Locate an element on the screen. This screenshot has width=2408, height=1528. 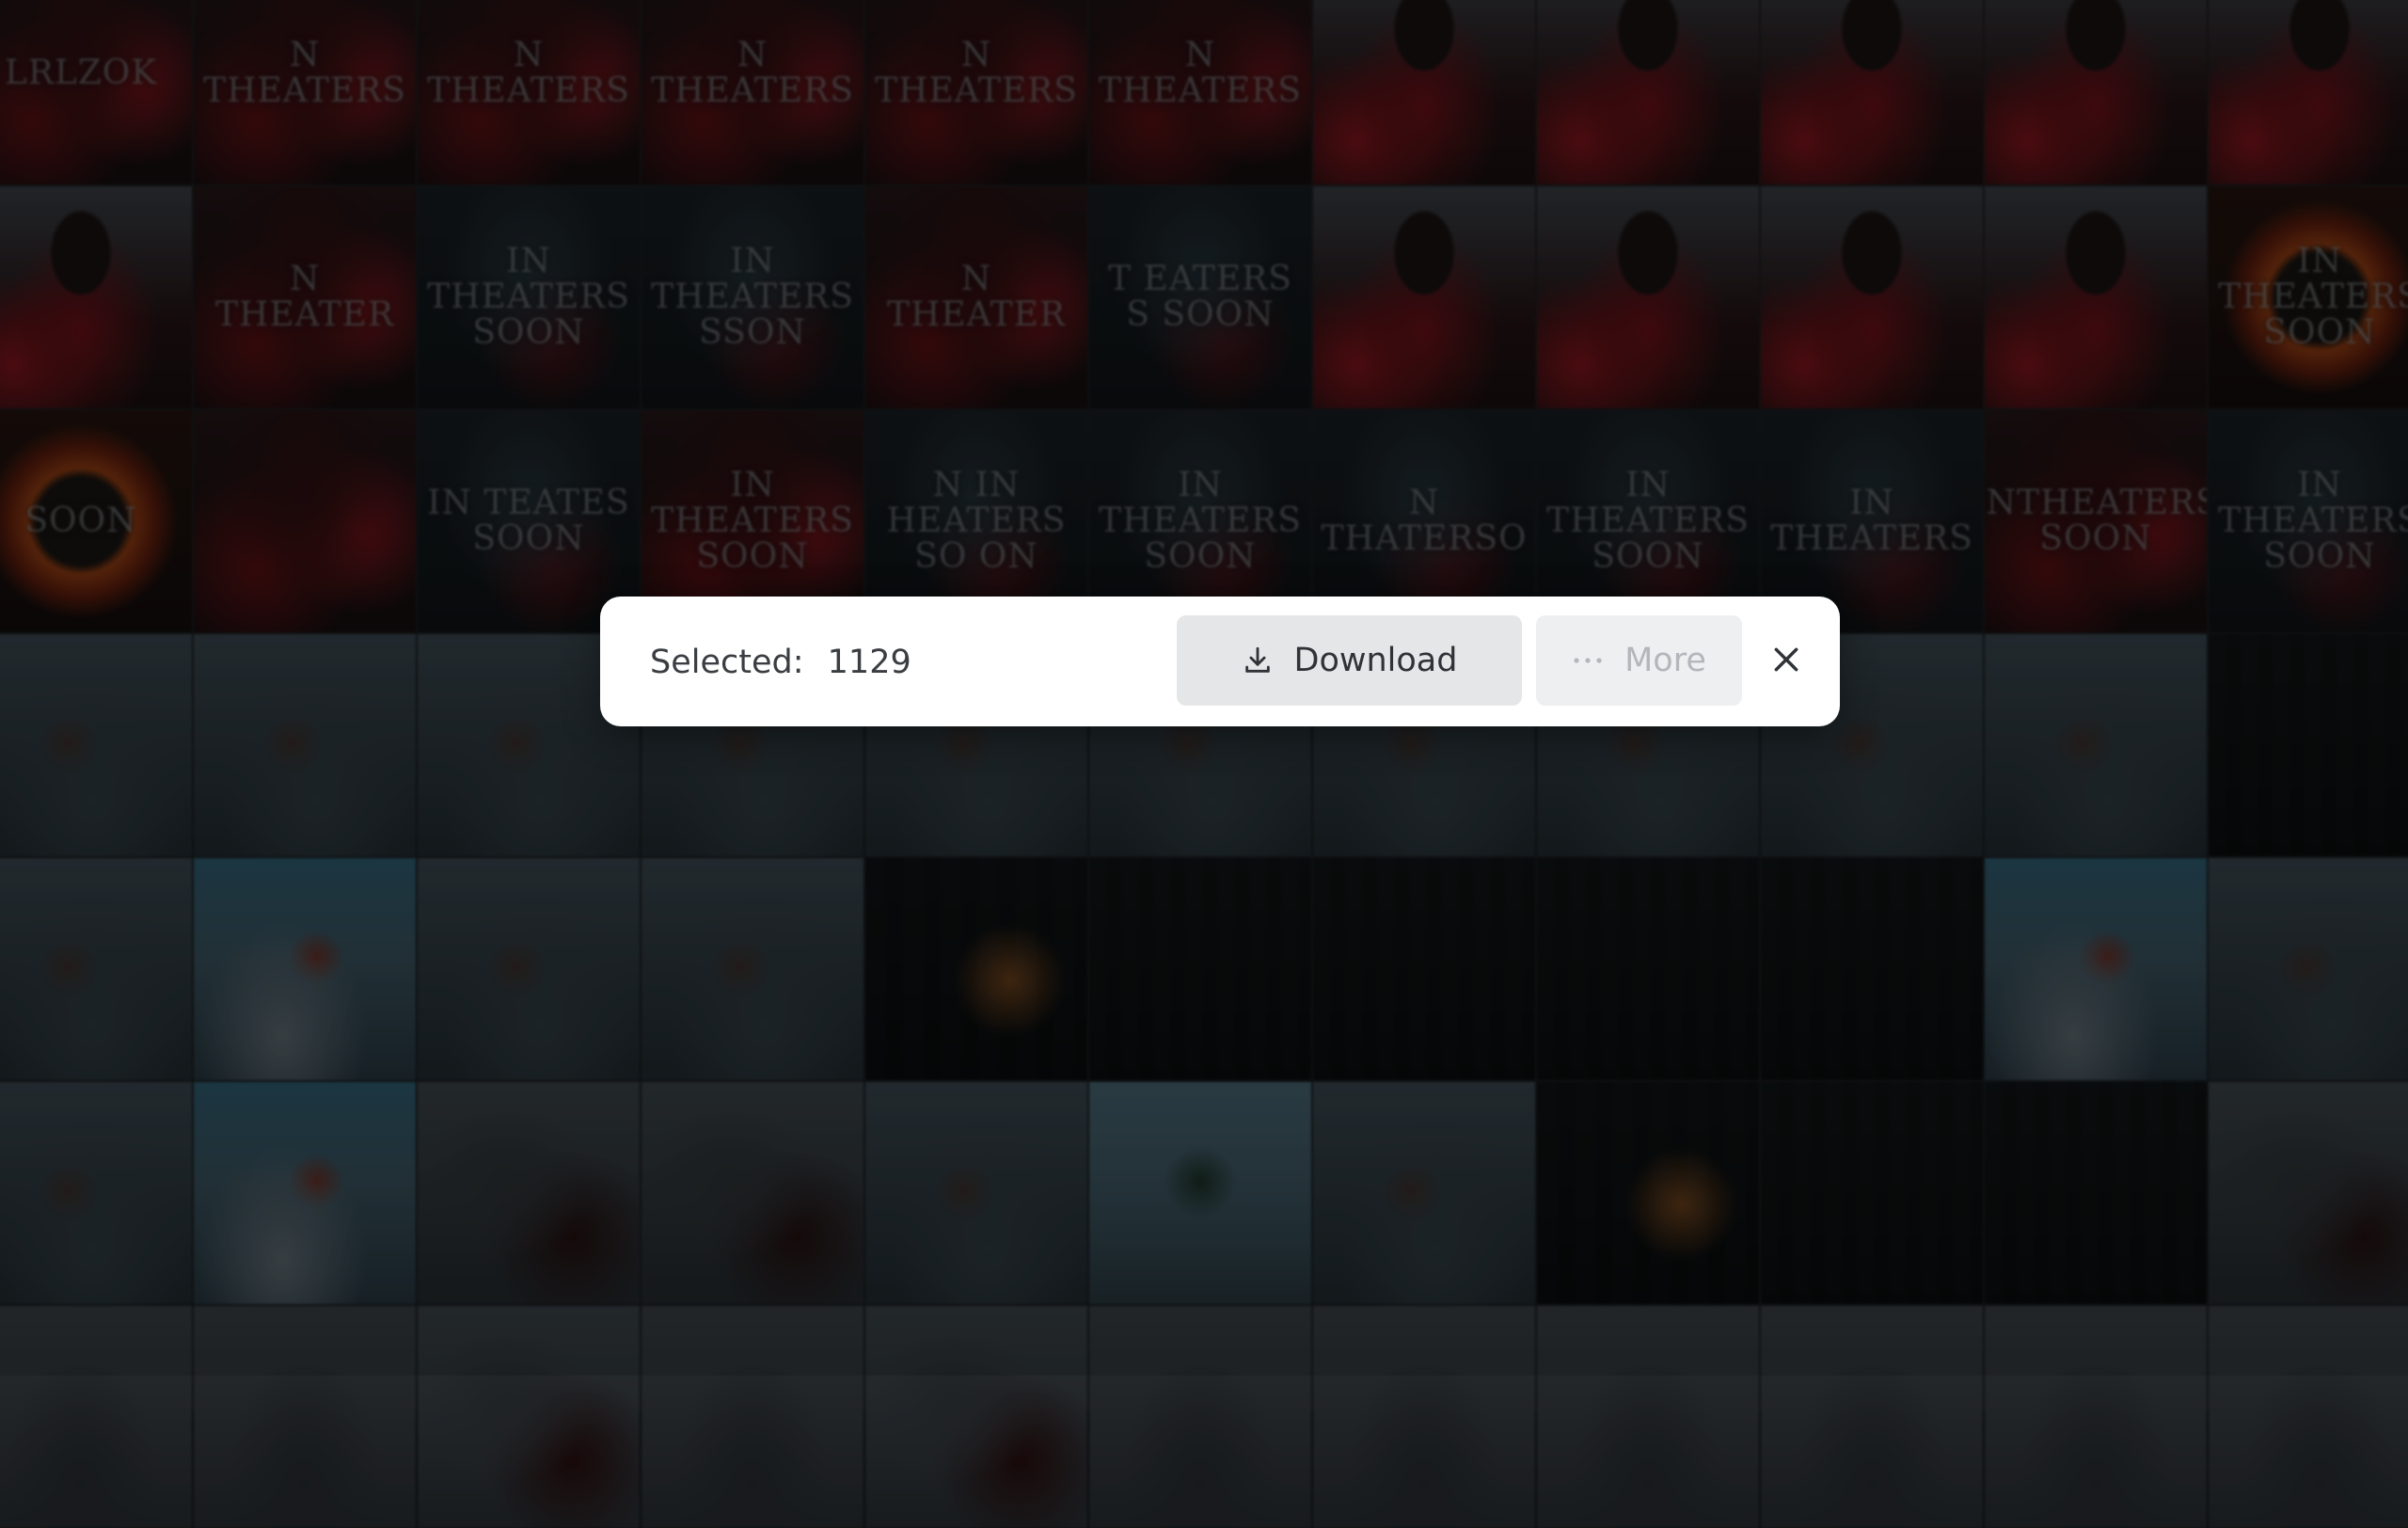
more-button: More is located at coordinates (1639, 660).